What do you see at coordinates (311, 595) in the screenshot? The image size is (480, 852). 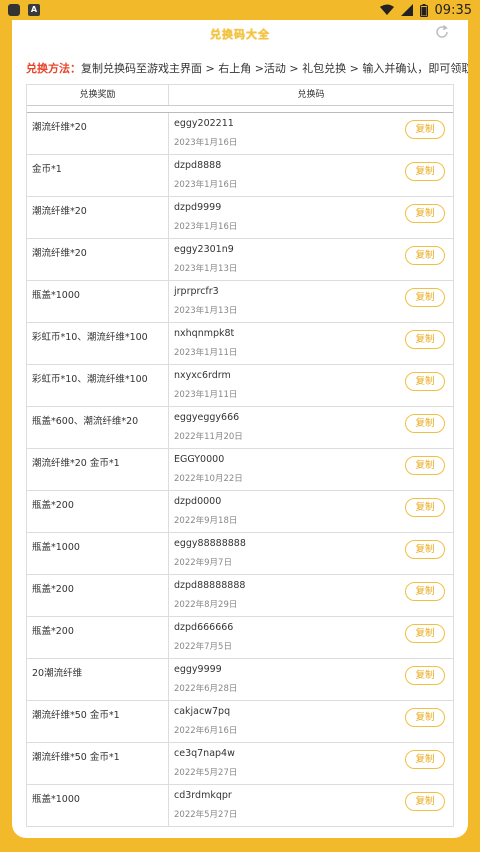 I see `code-cell: dzpd88888888 2022年8月29日 复制` at bounding box center [311, 595].